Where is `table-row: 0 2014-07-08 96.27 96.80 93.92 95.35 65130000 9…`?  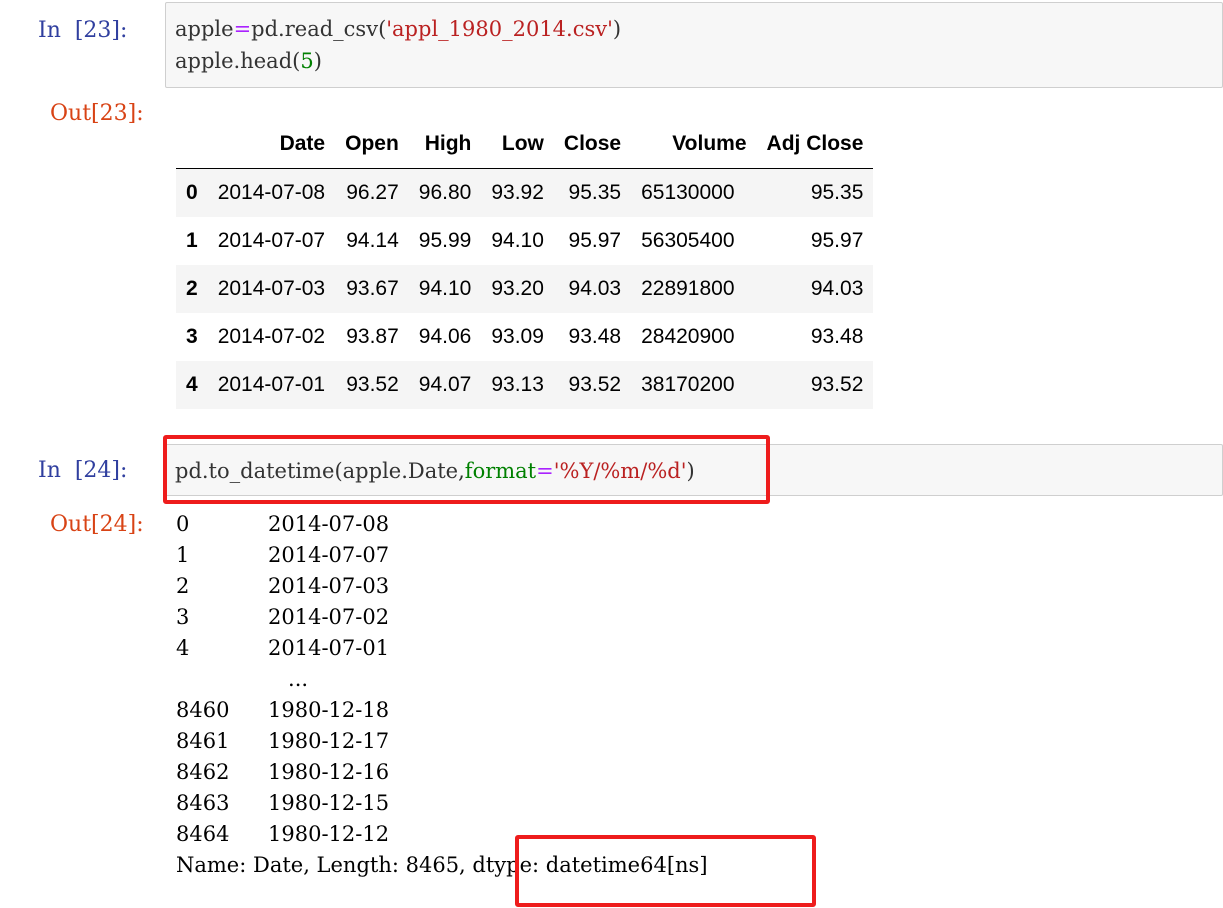
table-row: 0 2014-07-08 96.27 96.80 93.92 95.35 65130000 9… is located at coordinates (525, 192).